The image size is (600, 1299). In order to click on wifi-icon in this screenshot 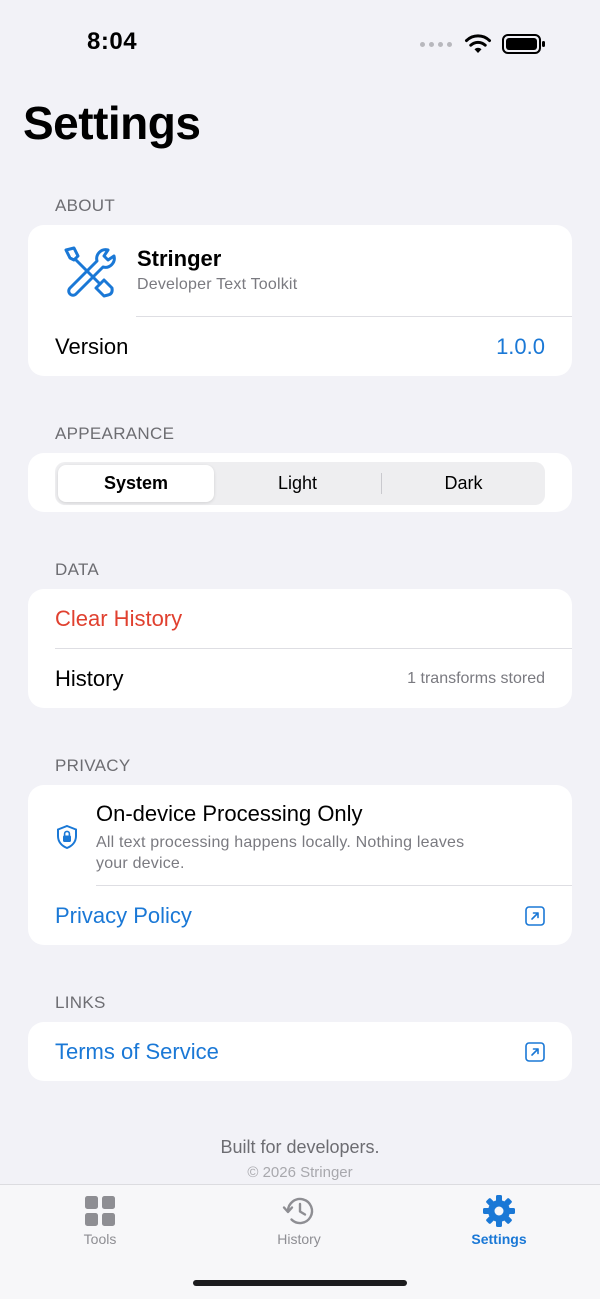, I will do `click(478, 43)`.